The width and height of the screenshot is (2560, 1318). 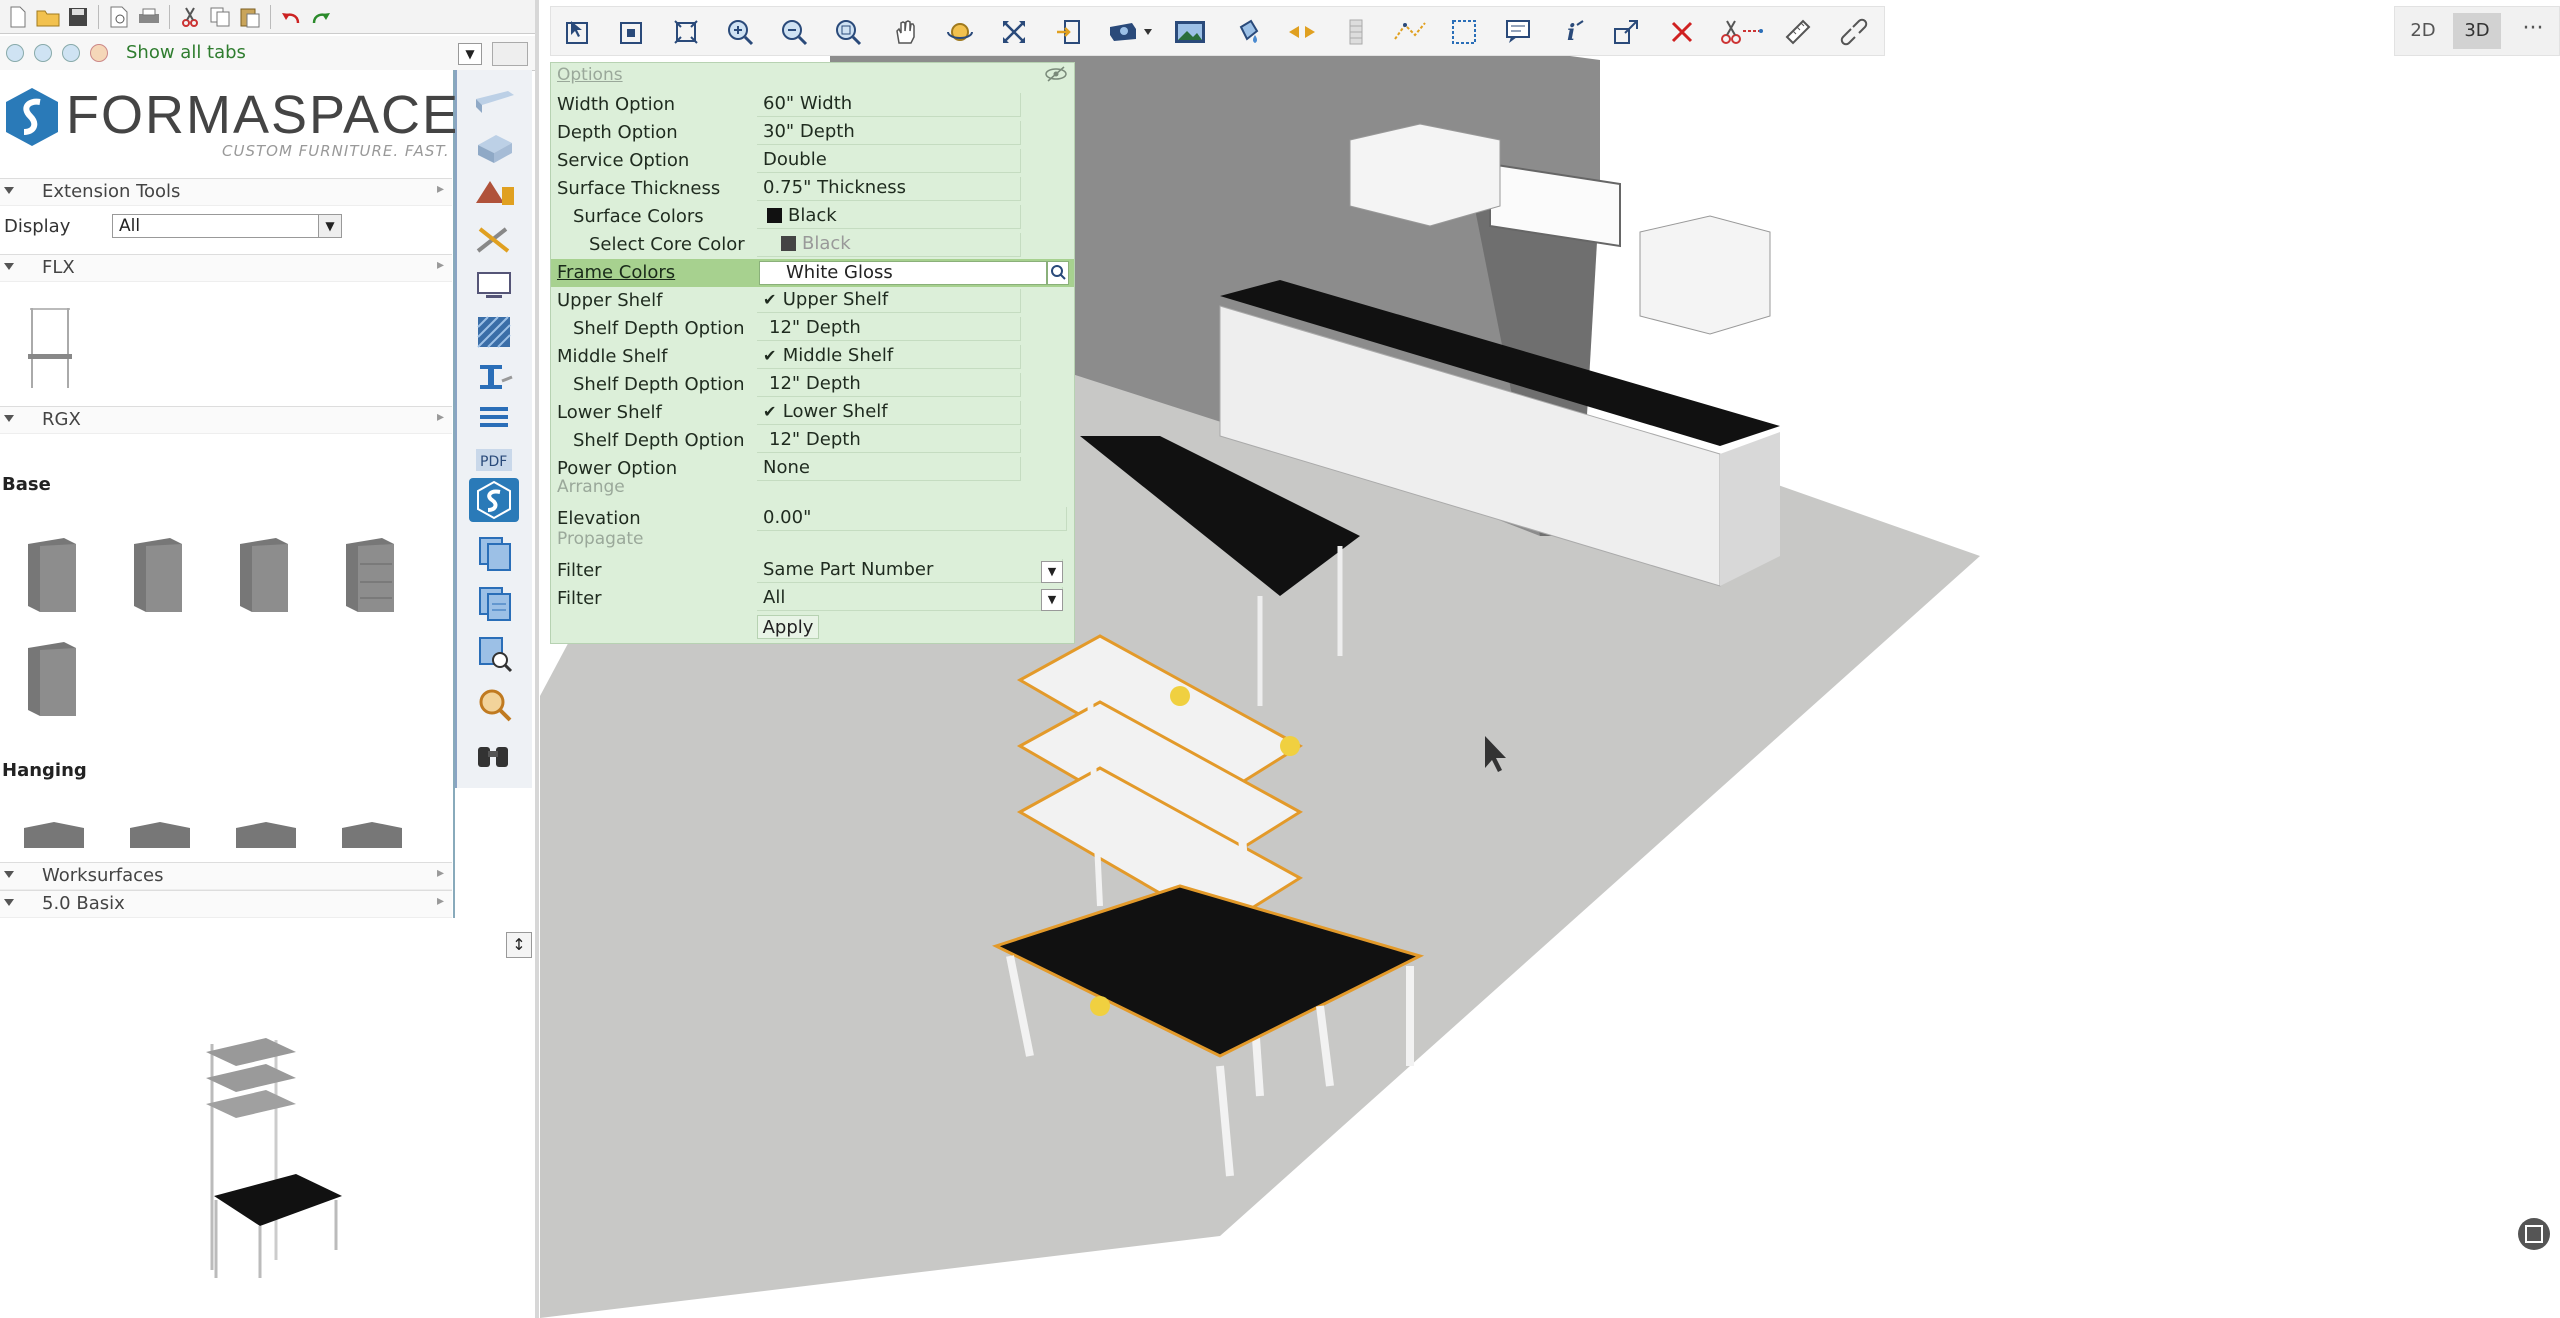 What do you see at coordinates (1518, 32) in the screenshot?
I see `comment-icon` at bounding box center [1518, 32].